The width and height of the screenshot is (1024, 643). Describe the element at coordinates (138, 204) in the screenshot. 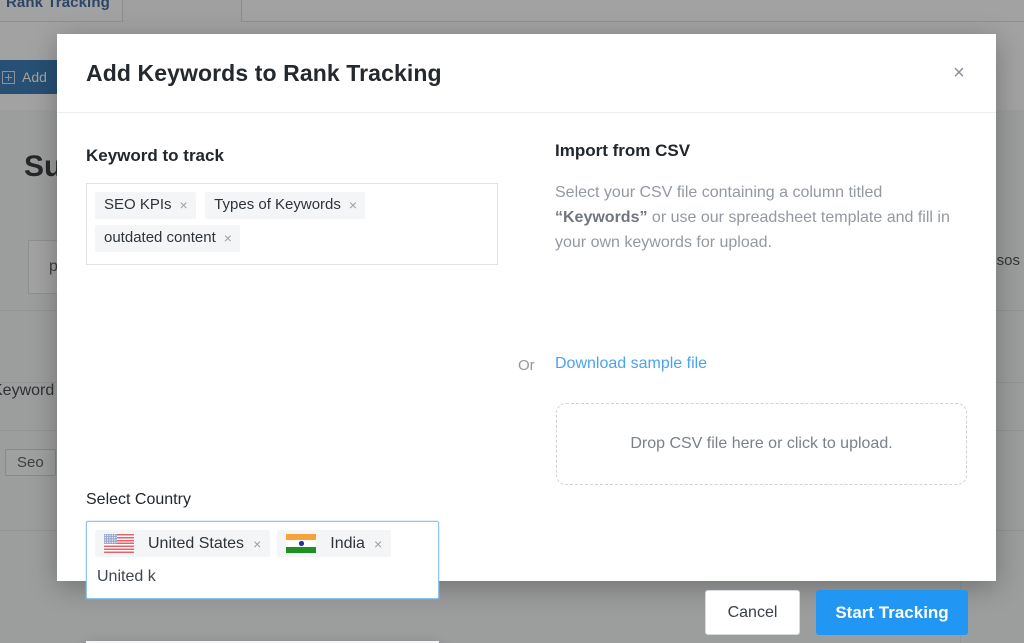

I see `keyword-tag-label: SEO KPIs` at that location.